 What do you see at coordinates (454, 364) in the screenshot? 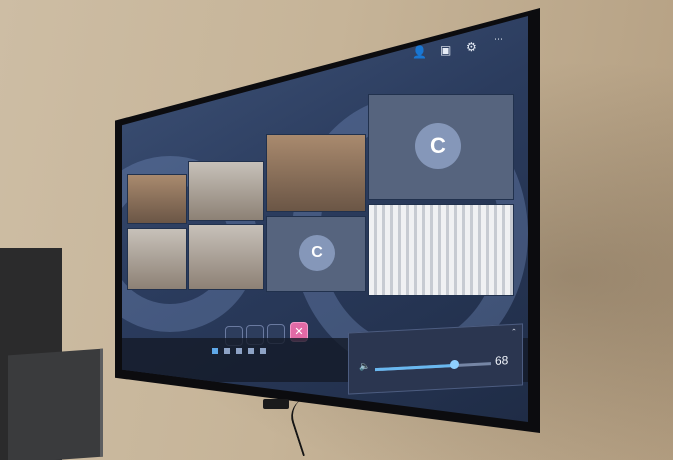
I see `volume-slider-thumb` at bounding box center [454, 364].